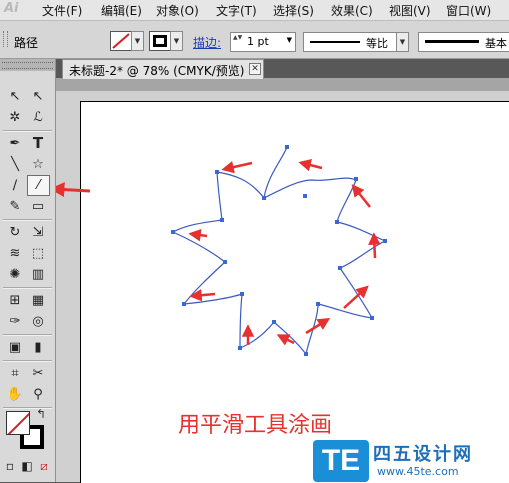 The width and height of the screenshot is (509, 483). Describe the element at coordinates (38, 164) in the screenshot. I see `star-tool-icon: ☆` at that location.